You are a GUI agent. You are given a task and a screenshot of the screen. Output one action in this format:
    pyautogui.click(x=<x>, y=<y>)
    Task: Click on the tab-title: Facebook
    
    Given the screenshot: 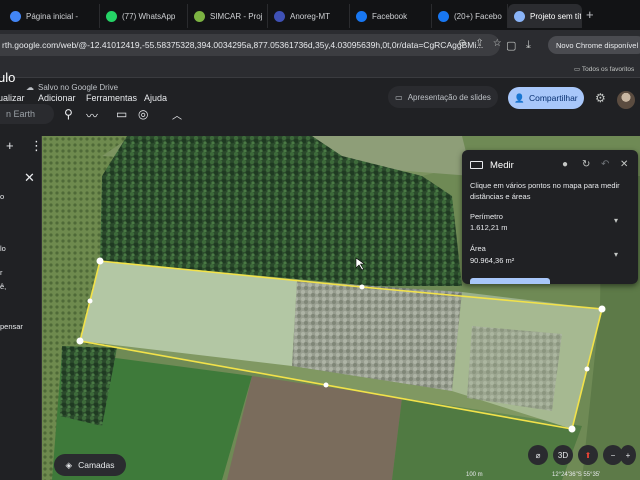 What is the action you would take?
    pyautogui.click(x=390, y=16)
    